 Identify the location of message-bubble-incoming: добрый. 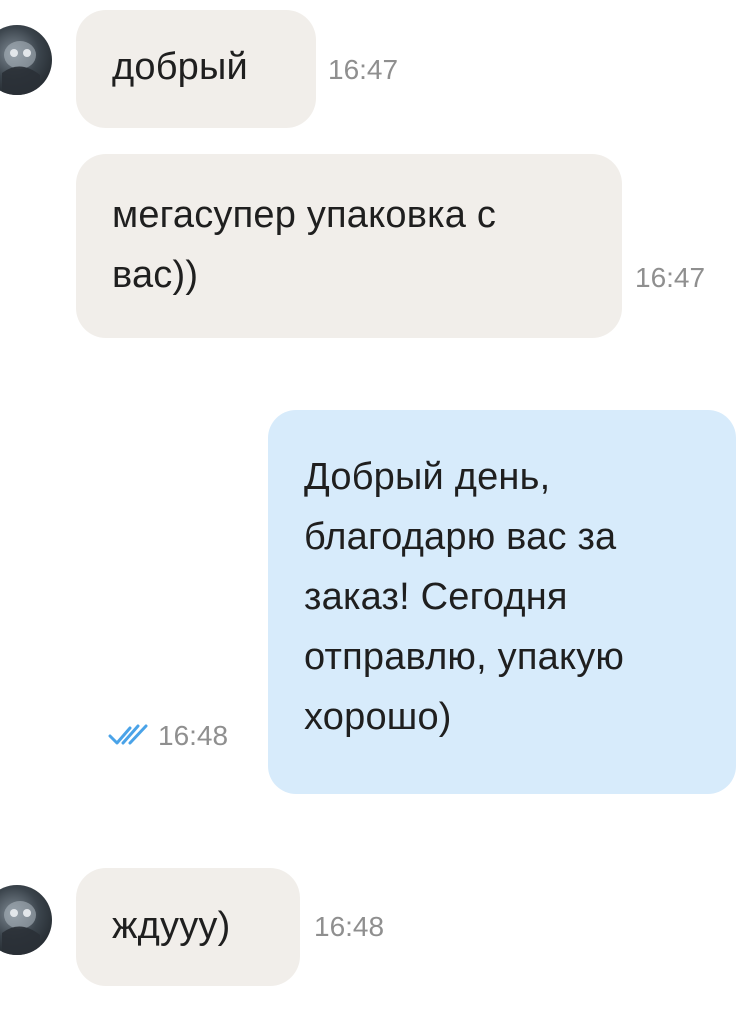
(196, 69).